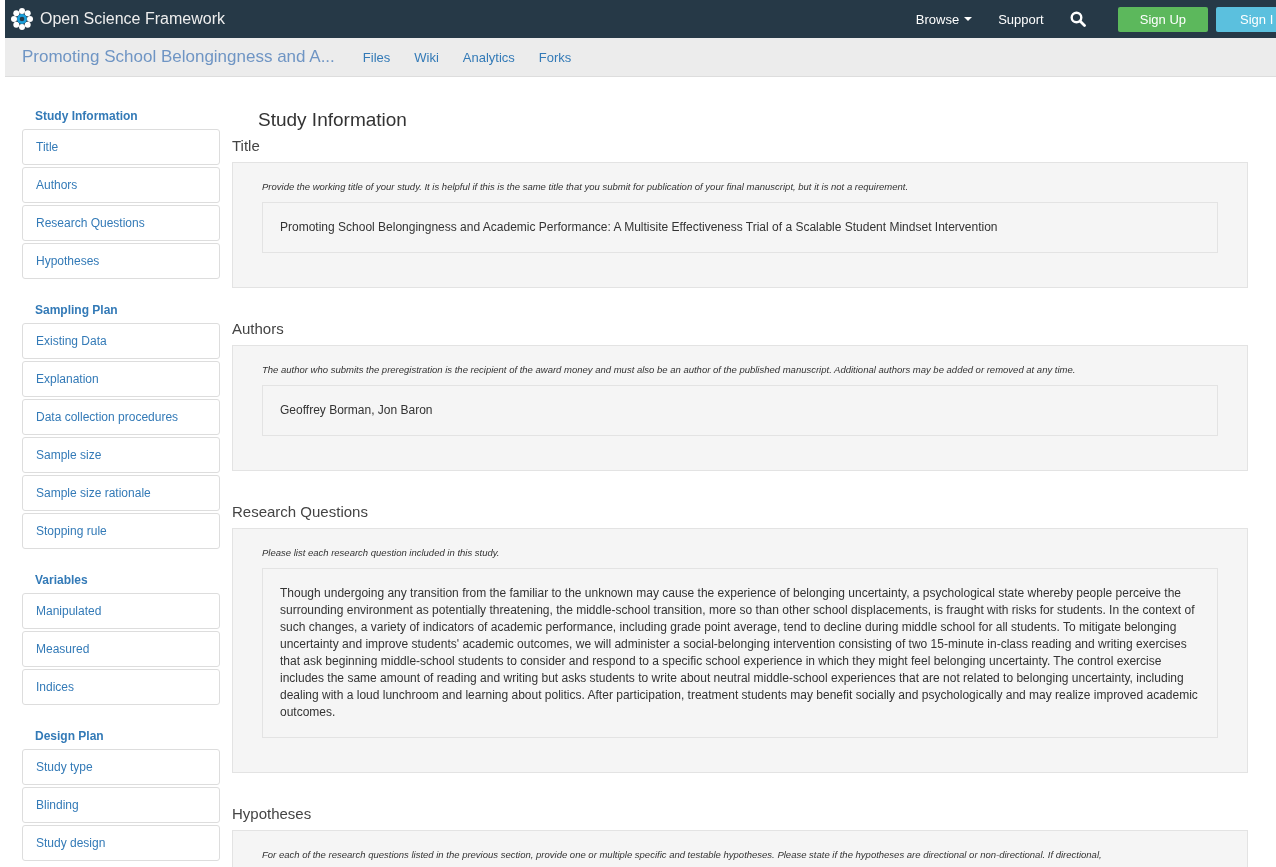 The image size is (1276, 867). Describe the element at coordinates (586, 186) in the screenshot. I see `help-text: Provide the working title of your study. It is helpful if this is the same title that you submit for publication of your final manuscript, but it is not a requirement.` at that location.